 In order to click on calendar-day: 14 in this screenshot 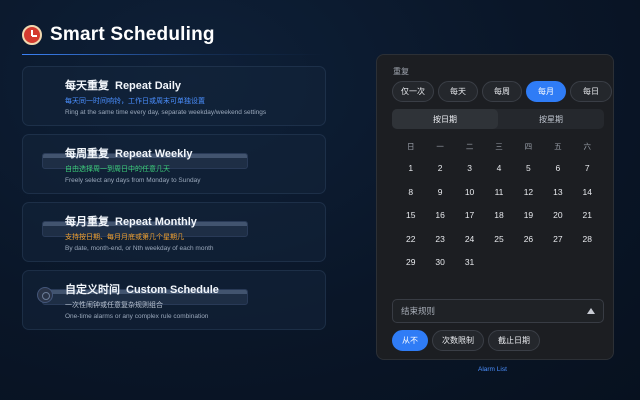, I will do `click(587, 197)`.